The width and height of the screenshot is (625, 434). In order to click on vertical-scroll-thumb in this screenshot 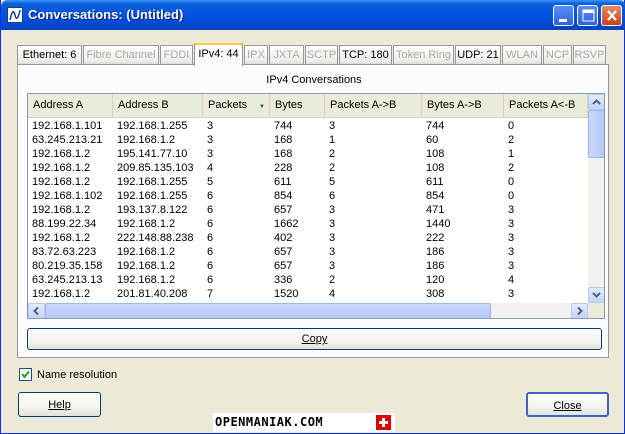, I will do `click(596, 134)`.